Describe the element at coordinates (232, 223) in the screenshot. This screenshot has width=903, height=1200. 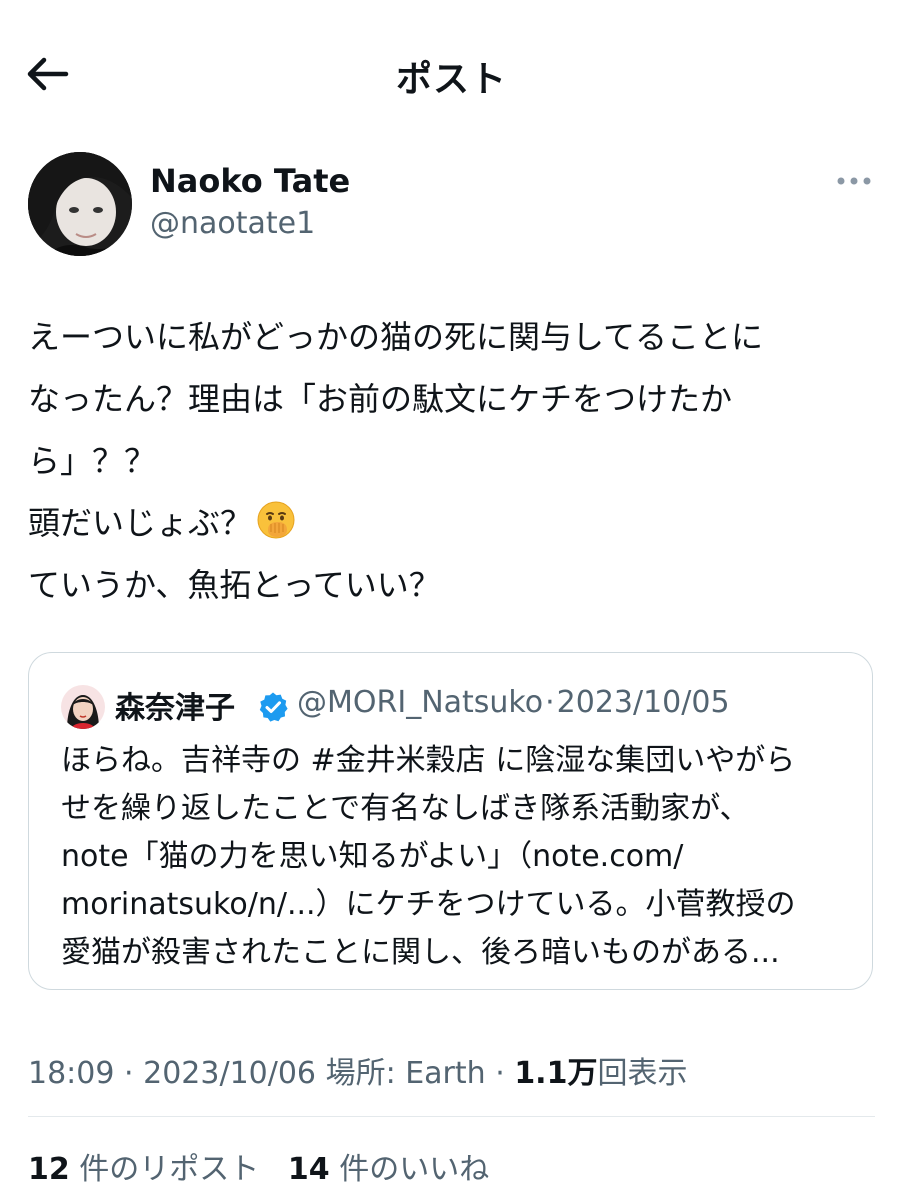
I see `author-handle: @naotate1` at that location.